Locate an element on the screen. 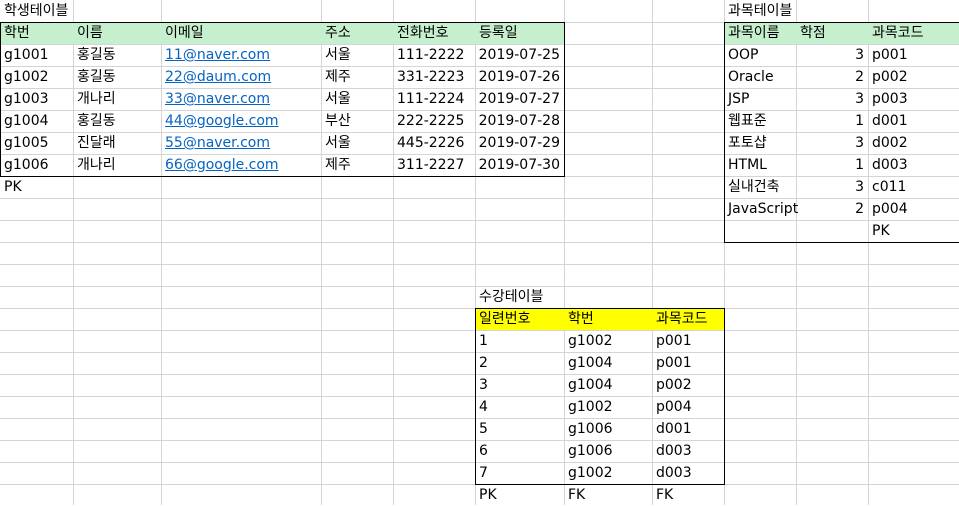 The width and height of the screenshot is (959, 506). student-data-cell: 331-2223 is located at coordinates (434, 76).